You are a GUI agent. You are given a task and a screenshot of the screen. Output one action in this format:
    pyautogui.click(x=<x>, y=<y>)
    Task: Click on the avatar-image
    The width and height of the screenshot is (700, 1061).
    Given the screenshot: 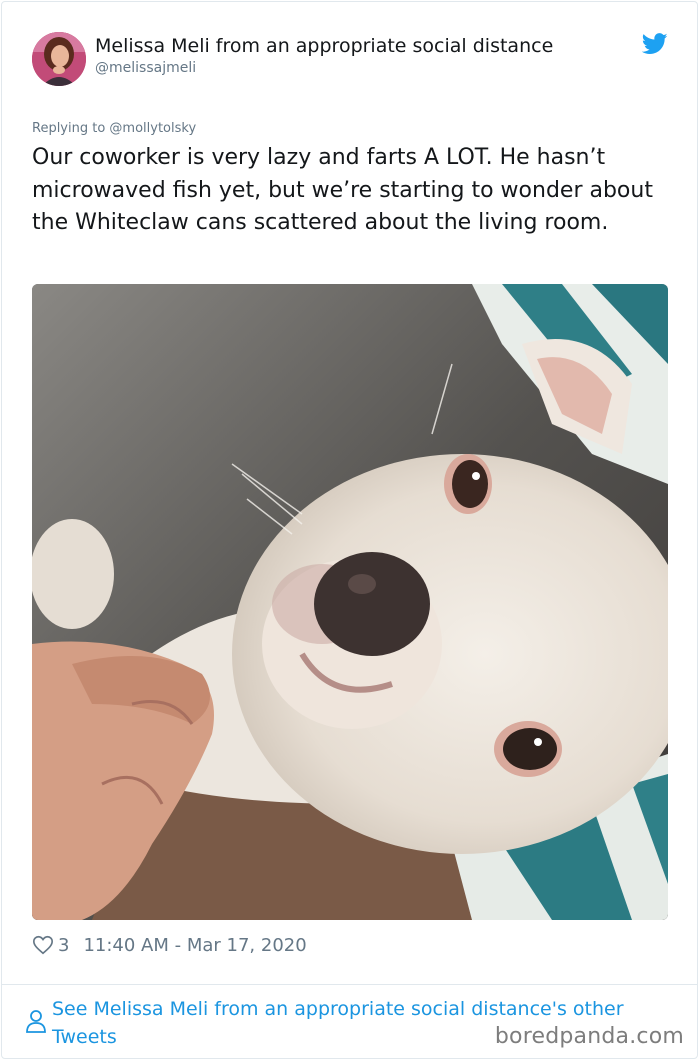 What is the action you would take?
    pyautogui.click(x=59, y=59)
    